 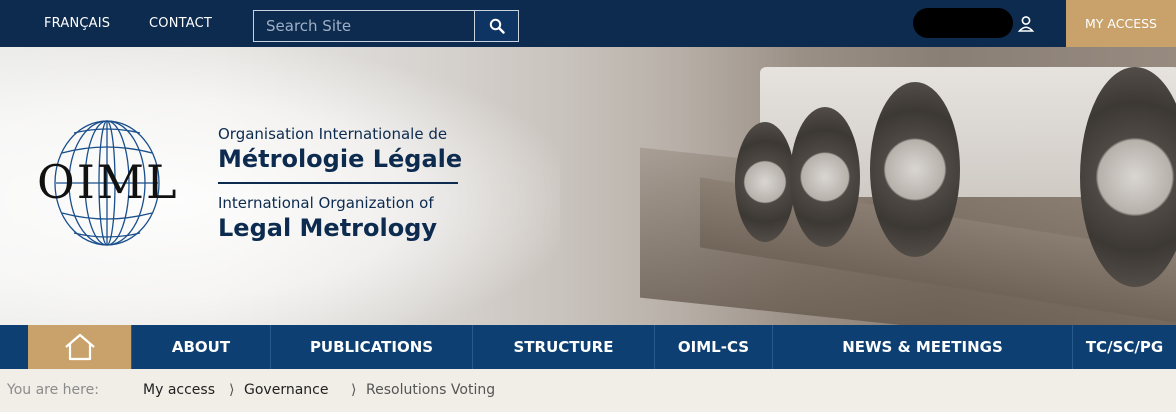 What do you see at coordinates (53, 390) in the screenshot?
I see `breadcrumb-prefix: You are here:` at bounding box center [53, 390].